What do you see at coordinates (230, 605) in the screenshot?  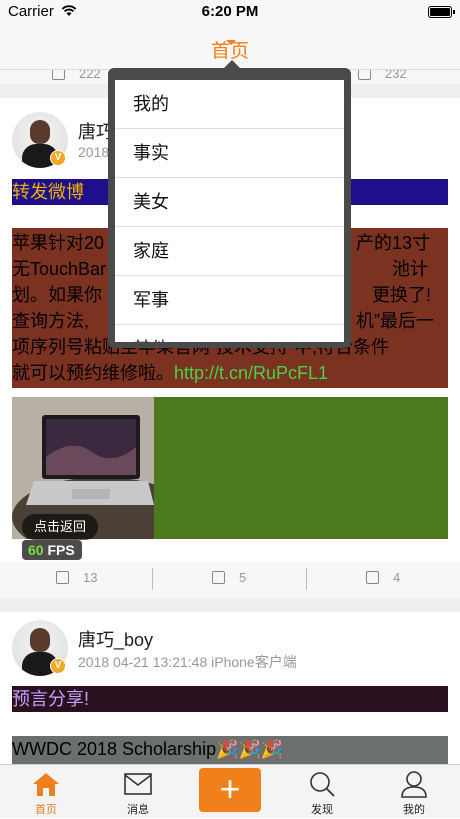 I see `post-separator` at bounding box center [230, 605].